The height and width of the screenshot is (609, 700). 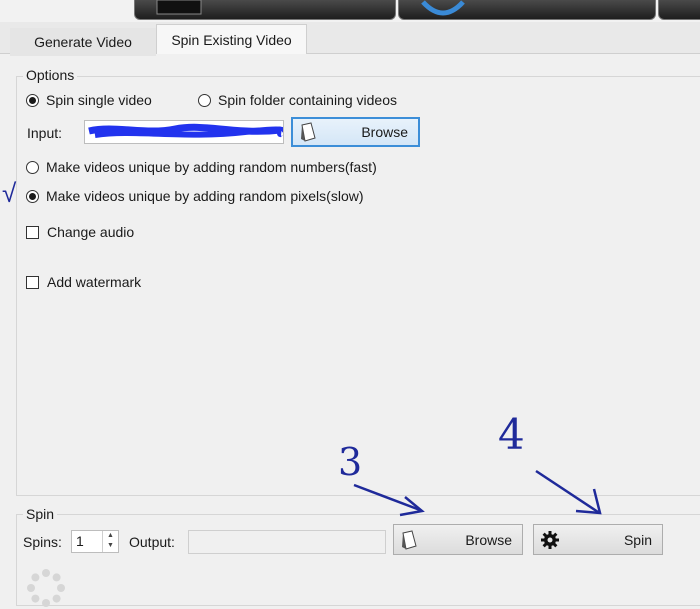 I want to click on input-browse-button: Browse, so click(x=355, y=132).